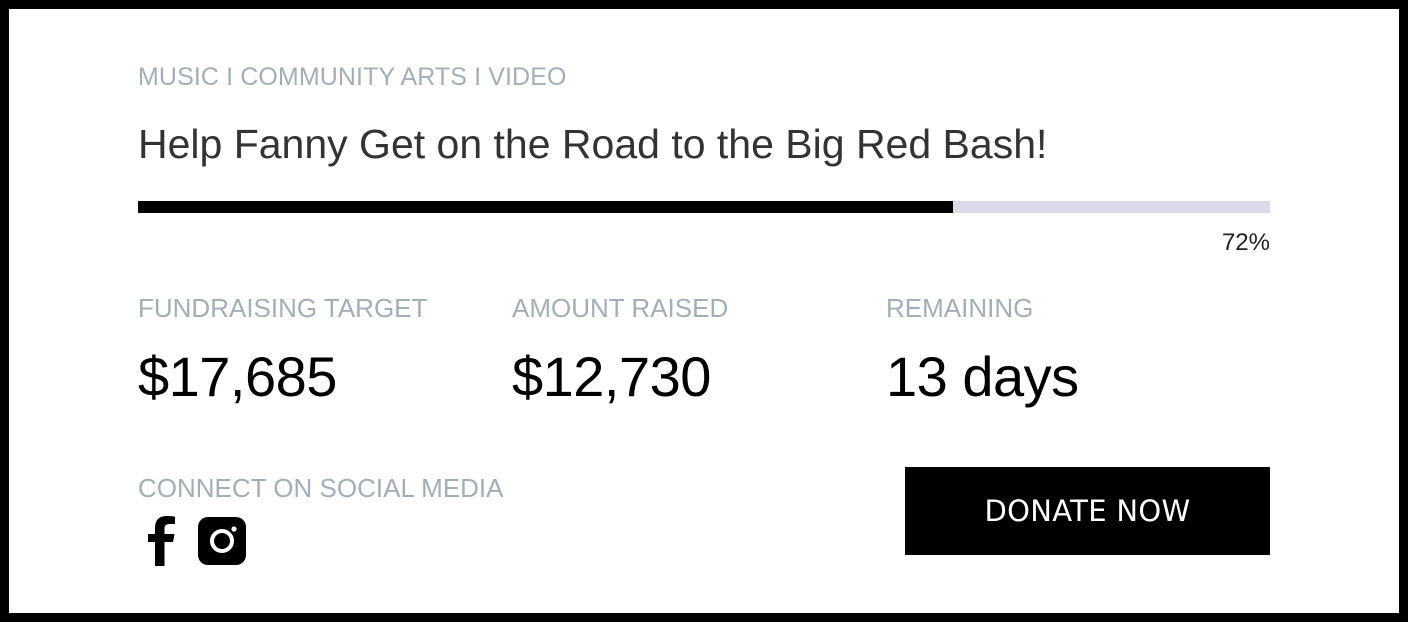  Describe the element at coordinates (611, 376) in the screenshot. I see `stat-value: $12,730` at that location.